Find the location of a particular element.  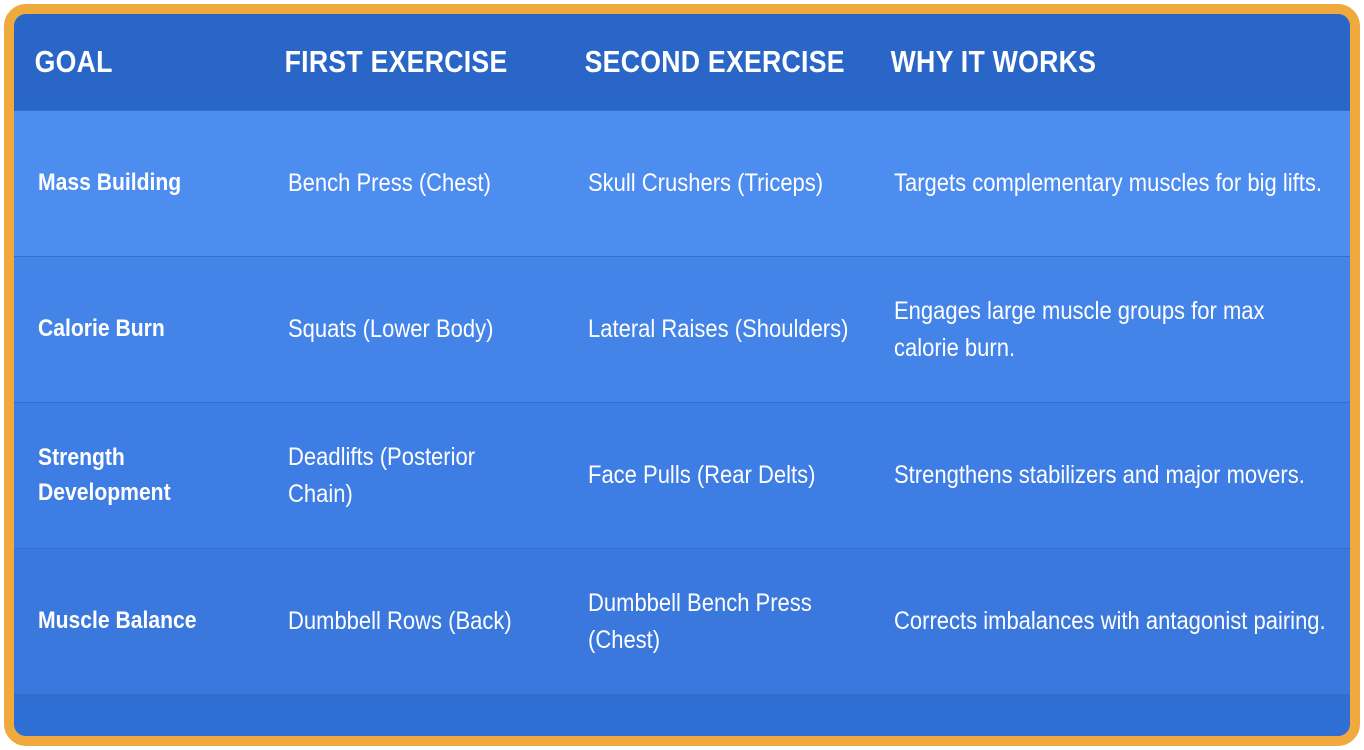

cell-second-exercise: Lateral Raises (Shoulders) is located at coordinates (718, 329).